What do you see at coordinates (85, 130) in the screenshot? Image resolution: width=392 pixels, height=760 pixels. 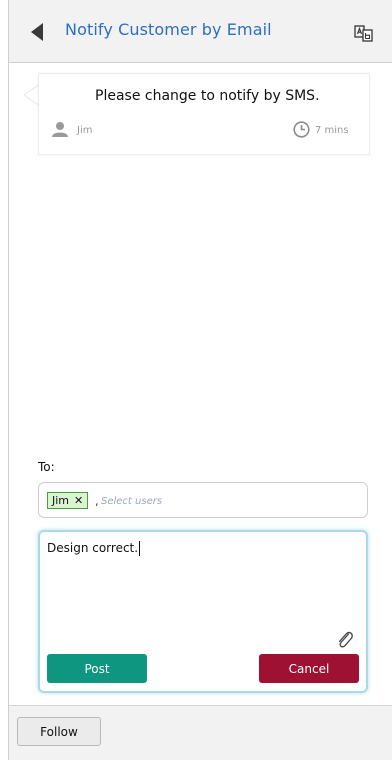 I see `comment-author: Jim` at bounding box center [85, 130].